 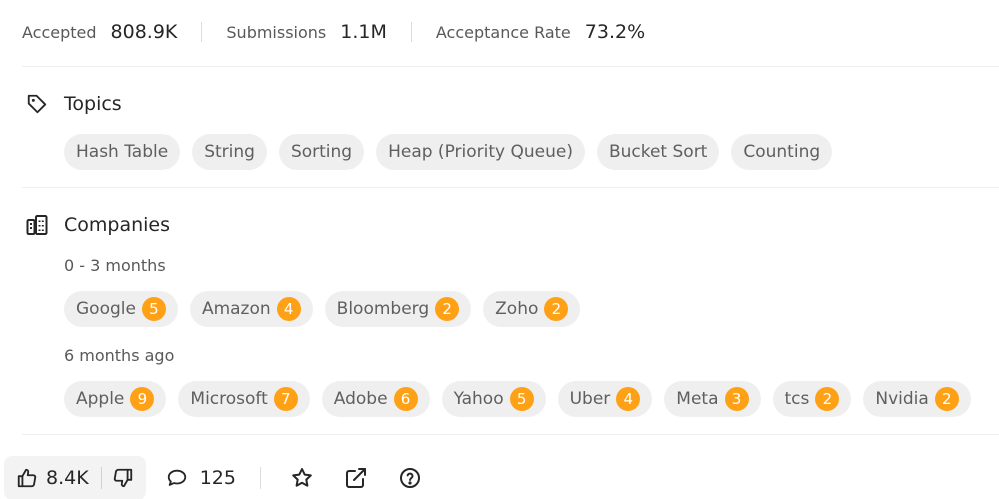 What do you see at coordinates (812, 399) in the screenshot?
I see `company-tag: tcs 2` at bounding box center [812, 399].